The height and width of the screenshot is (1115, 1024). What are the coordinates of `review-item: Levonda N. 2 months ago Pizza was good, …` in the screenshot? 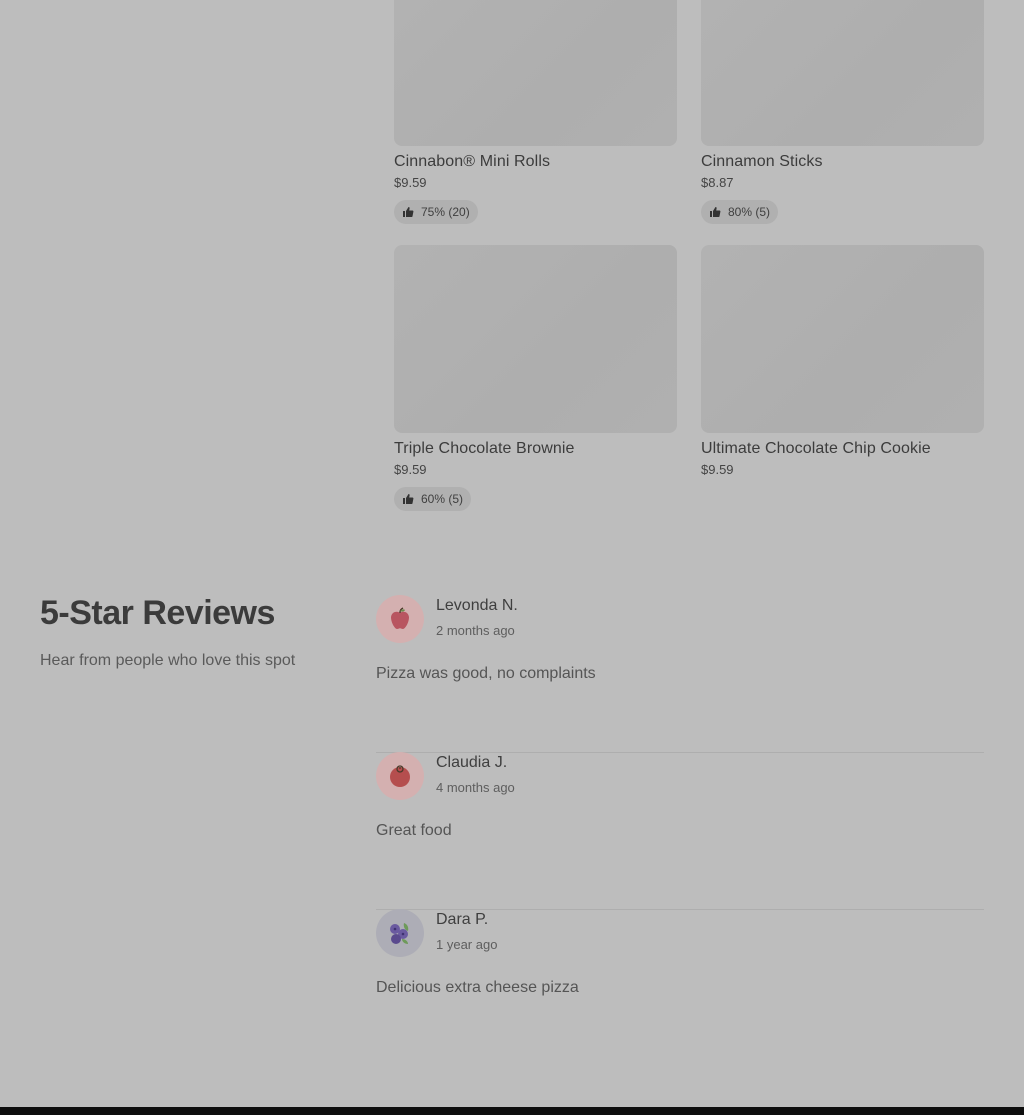 It's located at (680, 674).